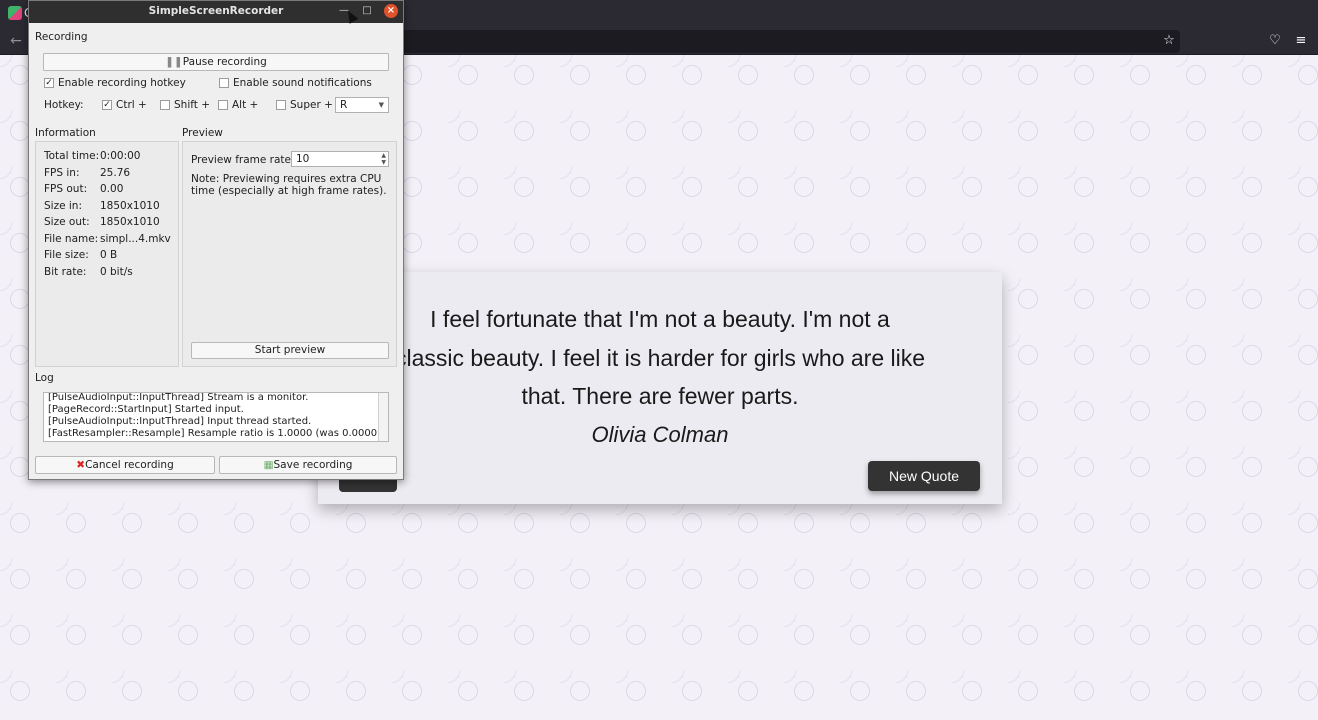  Describe the element at coordinates (243, 160) in the screenshot. I see `preview-frame-rate-label: Preview frame rate:` at that location.